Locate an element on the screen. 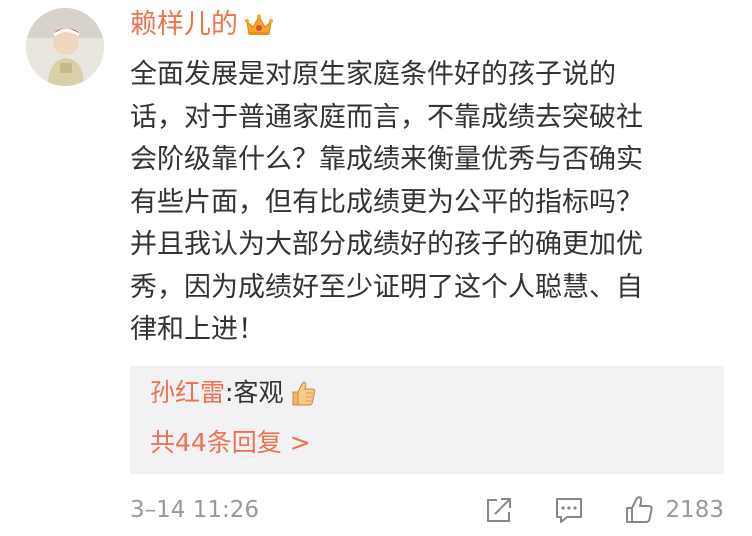  reply-item: 孙红雷 : 客观 is located at coordinates (233, 393).